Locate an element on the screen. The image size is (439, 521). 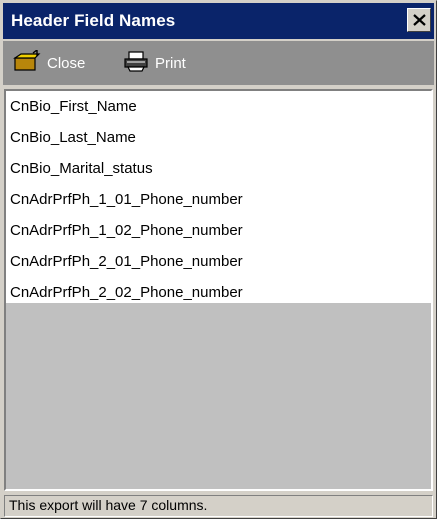
list-item: CnAdrPrfPh_1_01_Phone_number is located at coordinates (218, 199).